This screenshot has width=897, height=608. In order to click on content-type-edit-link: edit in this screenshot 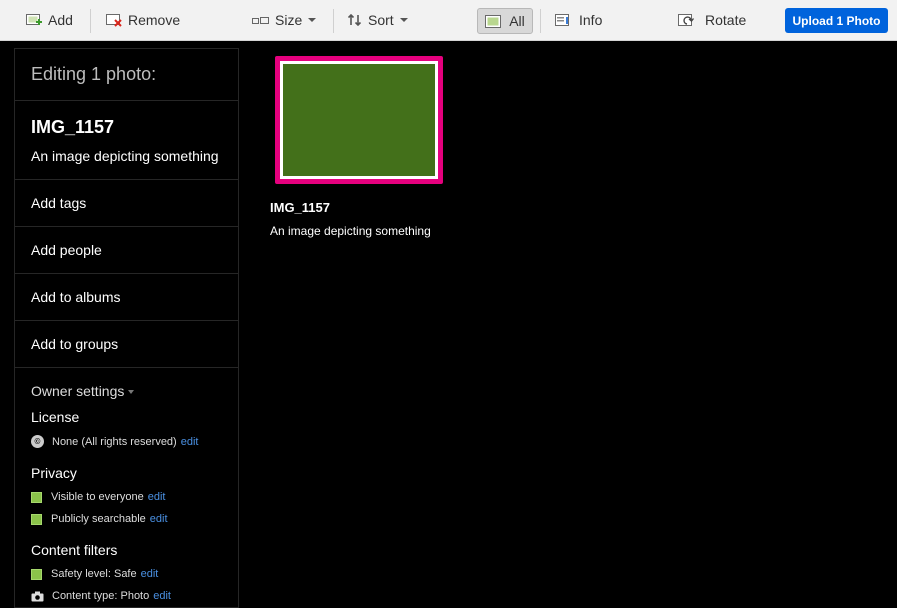, I will do `click(162, 596)`.